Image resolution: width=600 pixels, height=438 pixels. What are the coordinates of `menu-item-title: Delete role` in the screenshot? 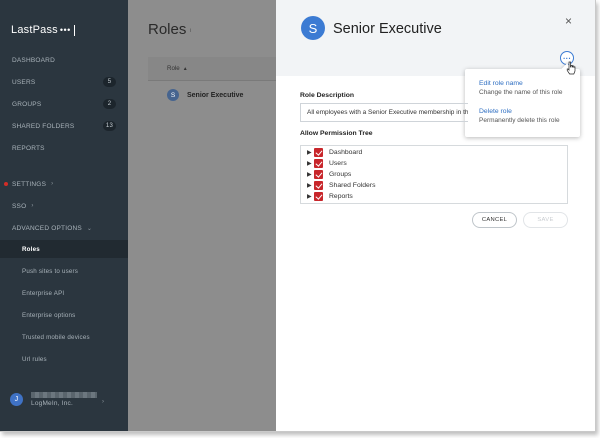 It's located at (495, 111).